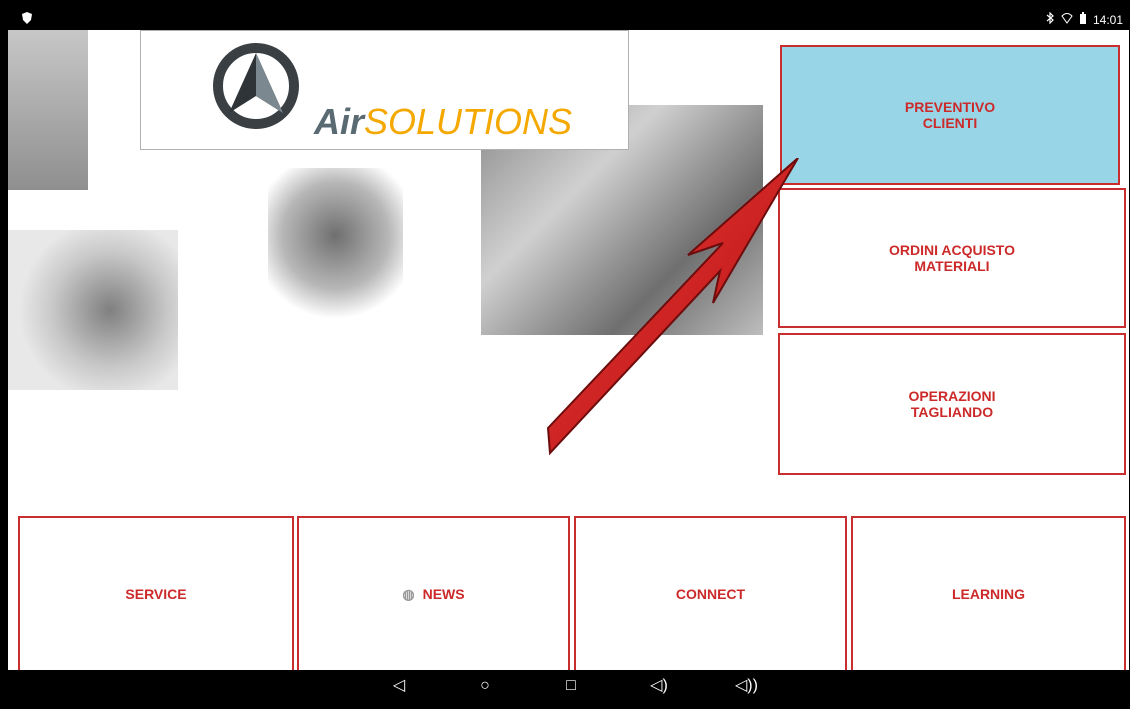 The image size is (1130, 709). What do you see at coordinates (659, 686) in the screenshot?
I see `volume-down-icon: ◁)` at bounding box center [659, 686].